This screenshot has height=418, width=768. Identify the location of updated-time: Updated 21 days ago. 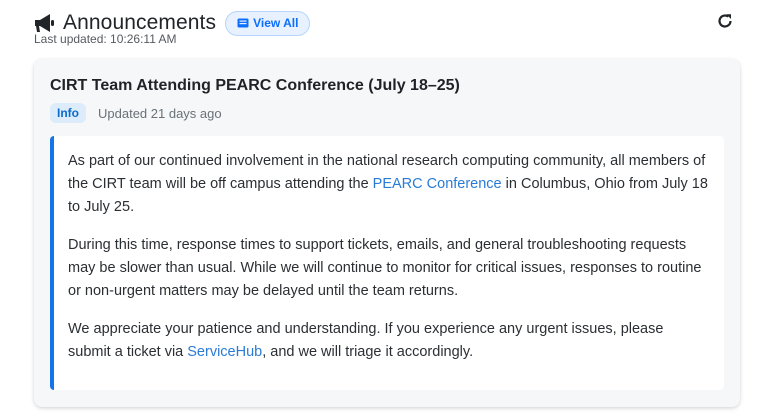
(160, 113).